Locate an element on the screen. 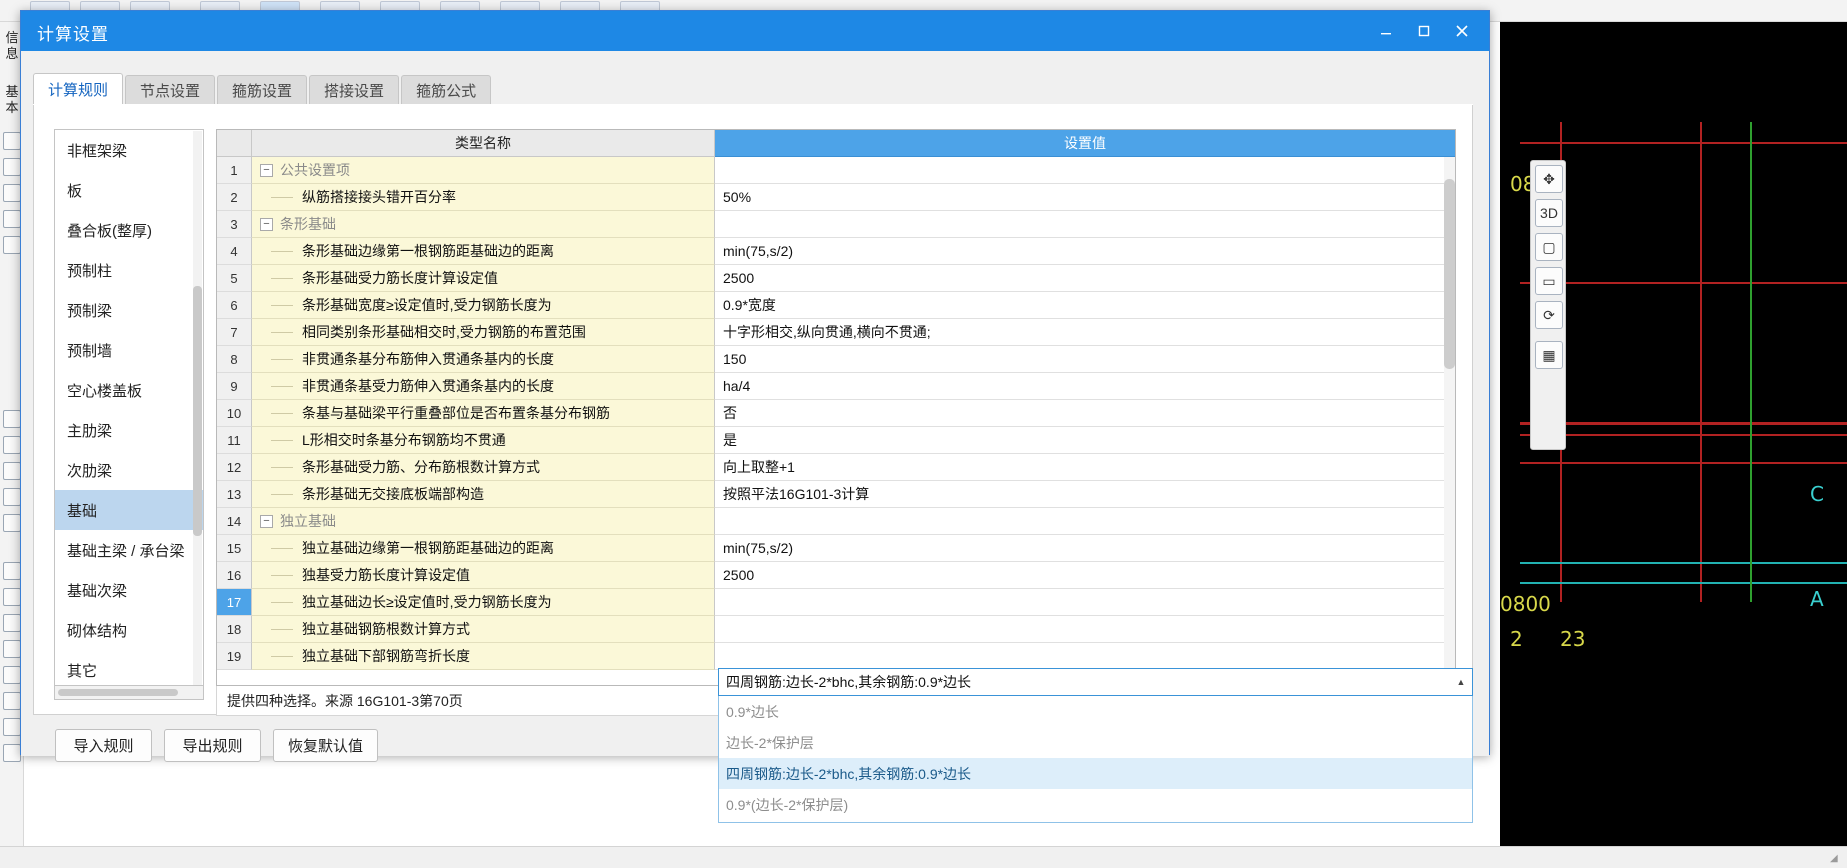 The width and height of the screenshot is (1847, 868). row-name: 独立基础下部钢筋弯折长度 is located at coordinates (483, 656).